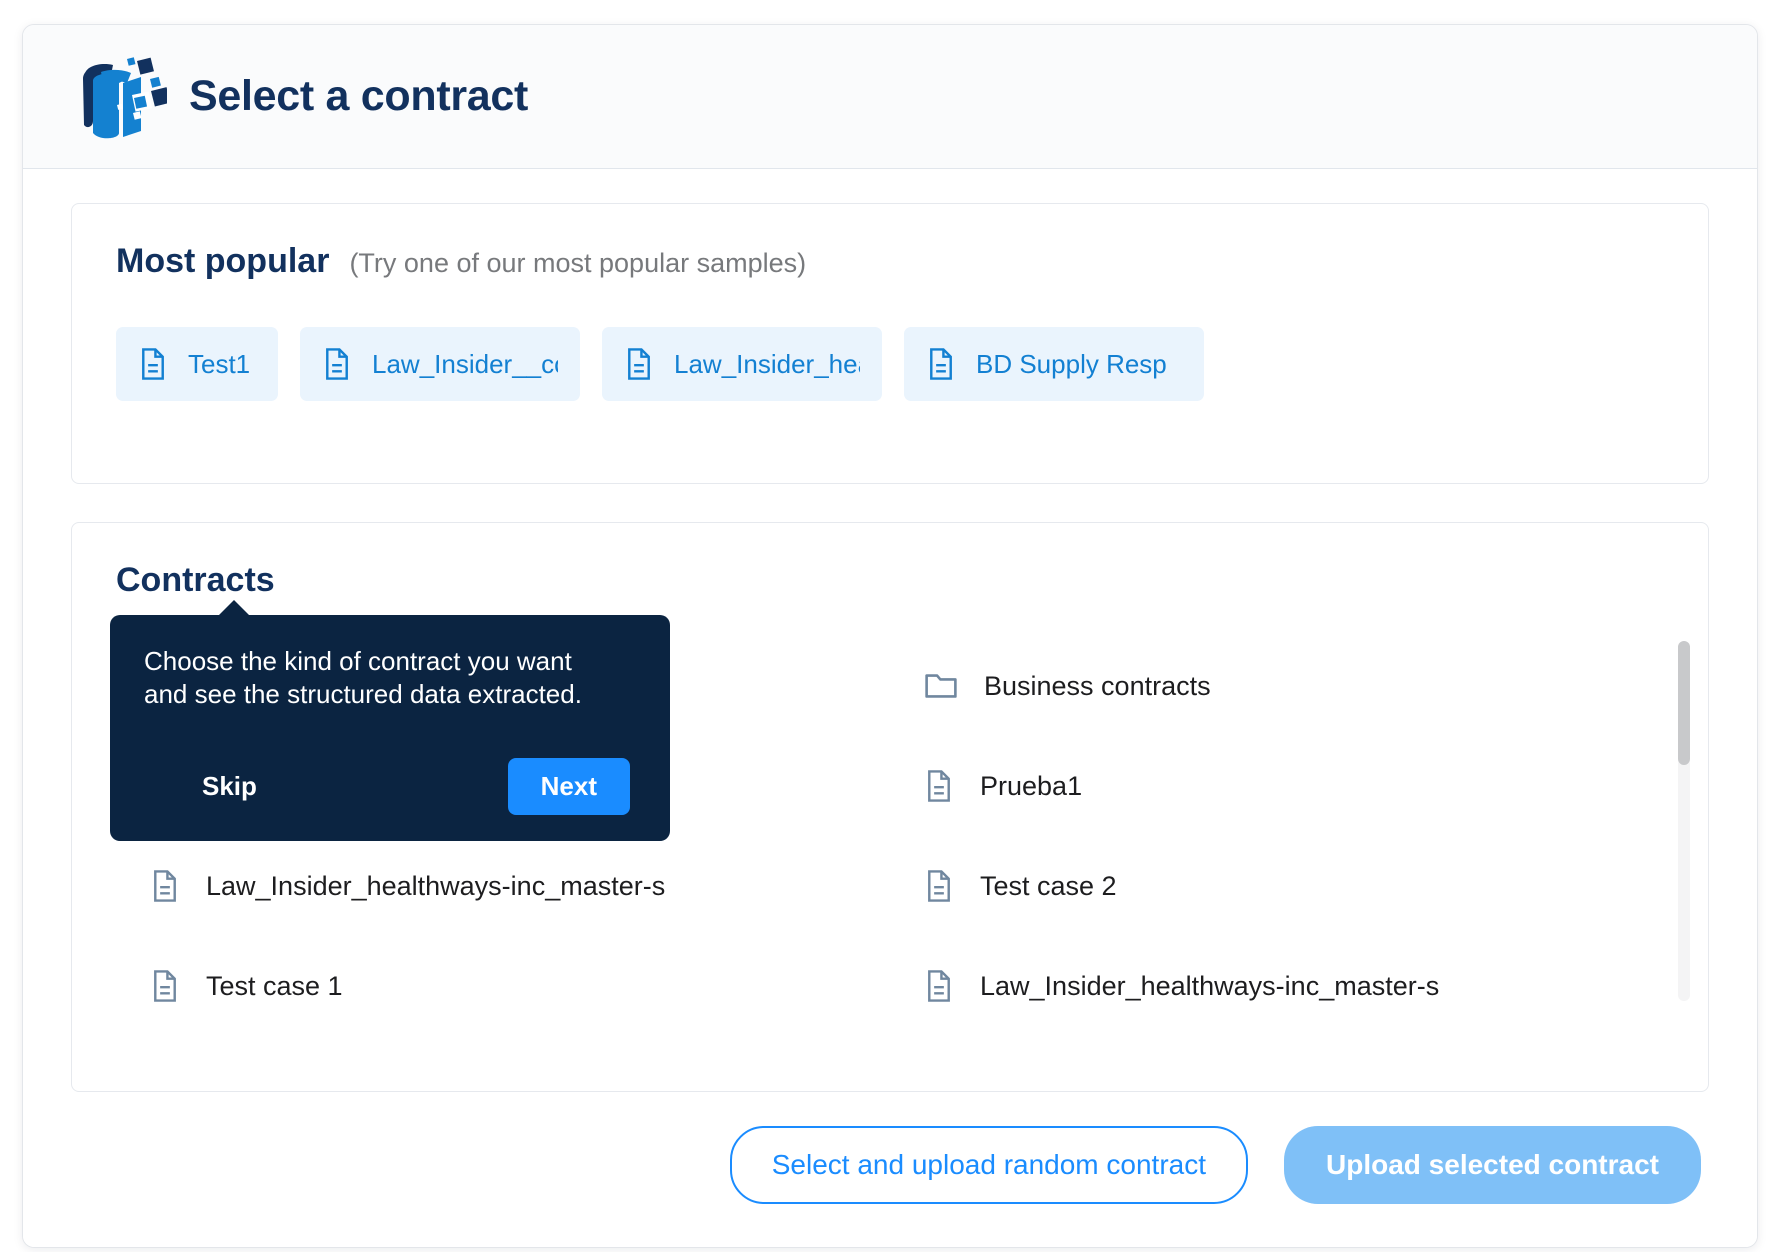 The height and width of the screenshot is (1252, 1780). I want to click on folder-icon, so click(941, 686).